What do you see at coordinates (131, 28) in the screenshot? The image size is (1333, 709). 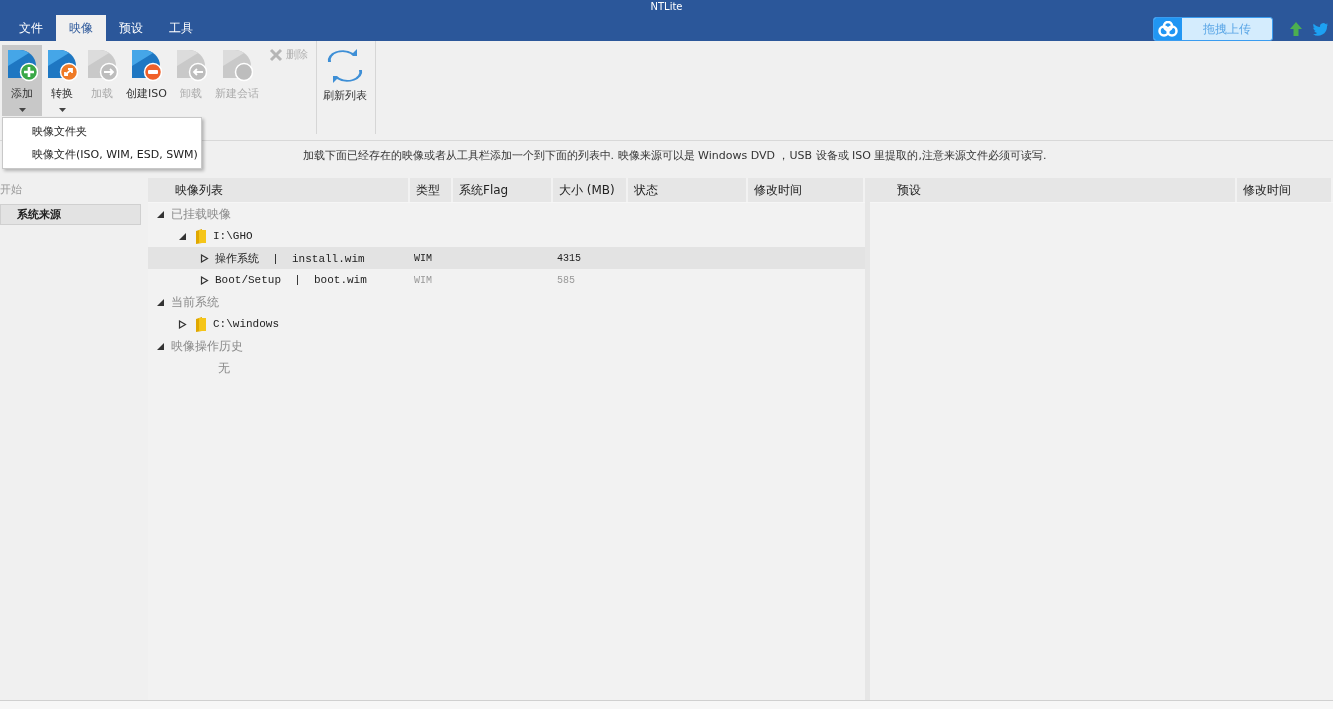 I see `menu-tab: 预设` at bounding box center [131, 28].